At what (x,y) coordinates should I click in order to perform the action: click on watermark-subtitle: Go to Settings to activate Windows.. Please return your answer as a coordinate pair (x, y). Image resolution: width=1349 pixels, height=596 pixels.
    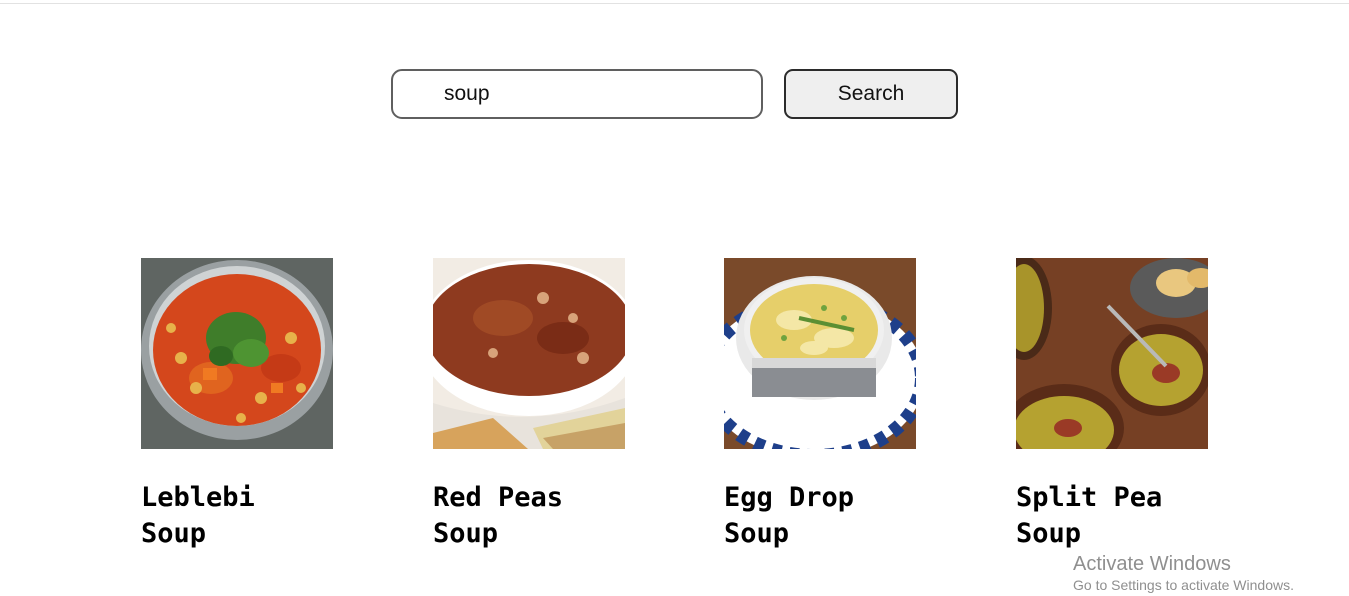
    Looking at the image, I should click on (1183, 585).